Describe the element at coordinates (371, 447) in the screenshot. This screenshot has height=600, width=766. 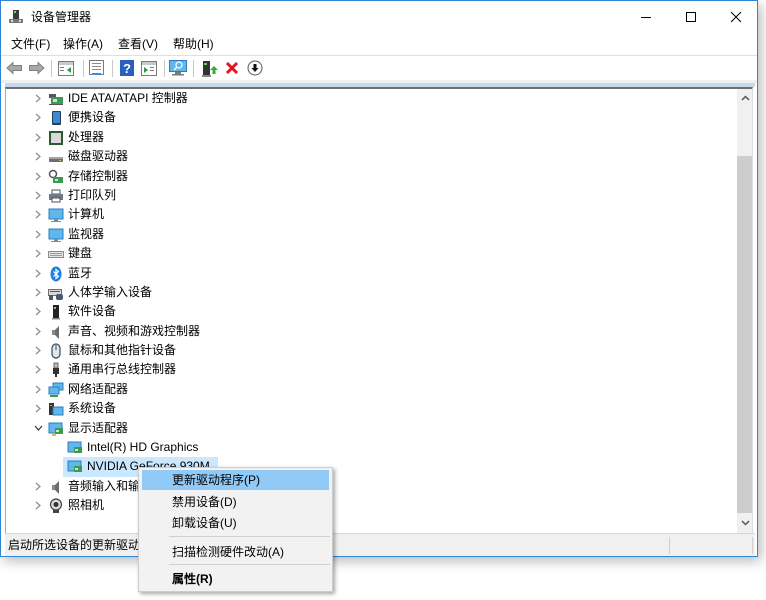
I see `tree-item-intel-hd-graphics: Intel(R) HD Graphics` at that location.